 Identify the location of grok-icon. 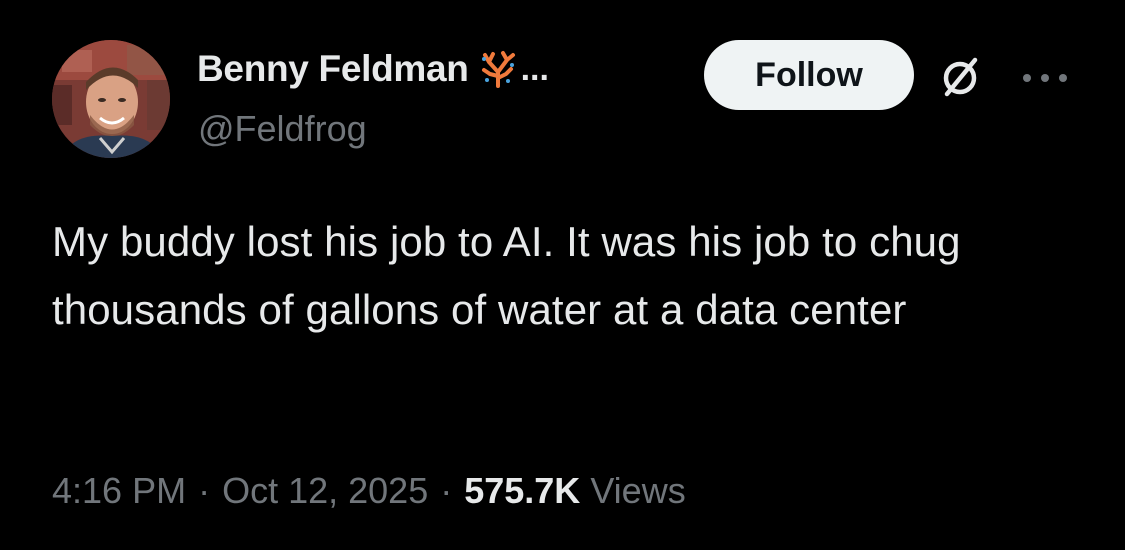
(960, 77).